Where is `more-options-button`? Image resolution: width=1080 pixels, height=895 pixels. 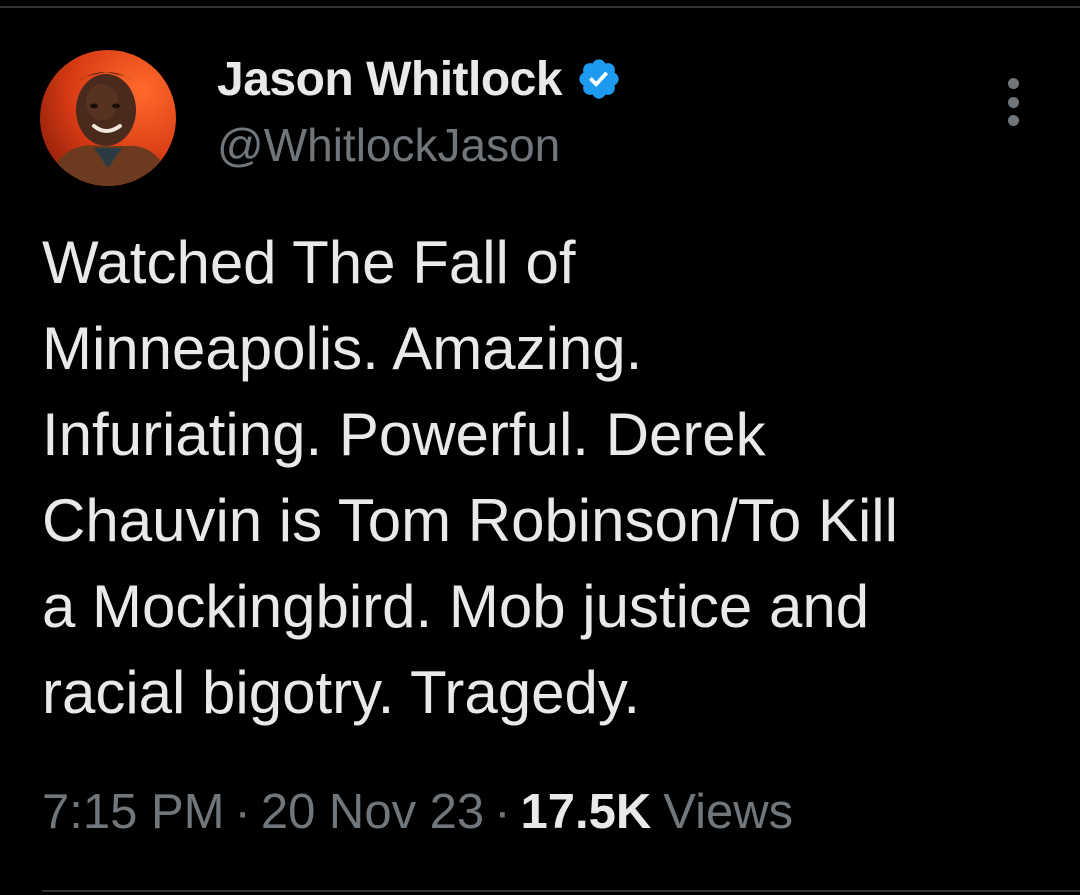 more-options-button is located at coordinates (1013, 102).